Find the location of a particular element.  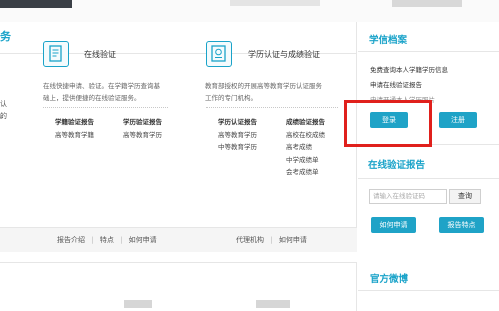

document-icon is located at coordinates (56, 54).